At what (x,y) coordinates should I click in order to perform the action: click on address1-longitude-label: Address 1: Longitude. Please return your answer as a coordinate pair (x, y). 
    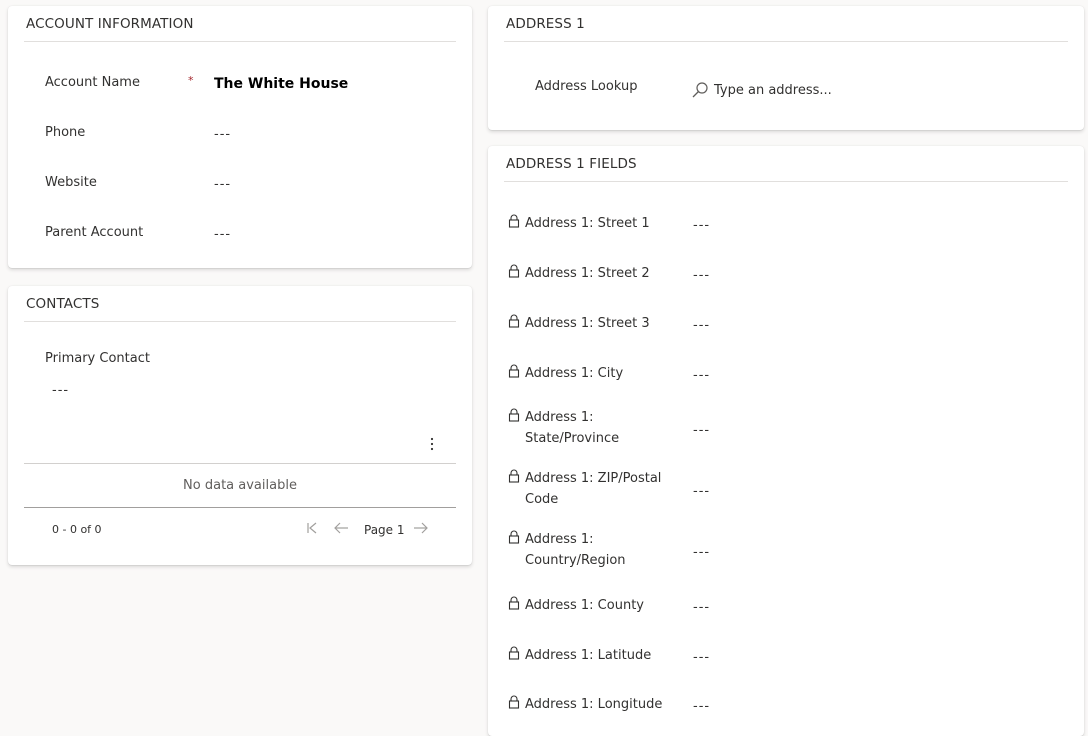
    Looking at the image, I should click on (594, 704).